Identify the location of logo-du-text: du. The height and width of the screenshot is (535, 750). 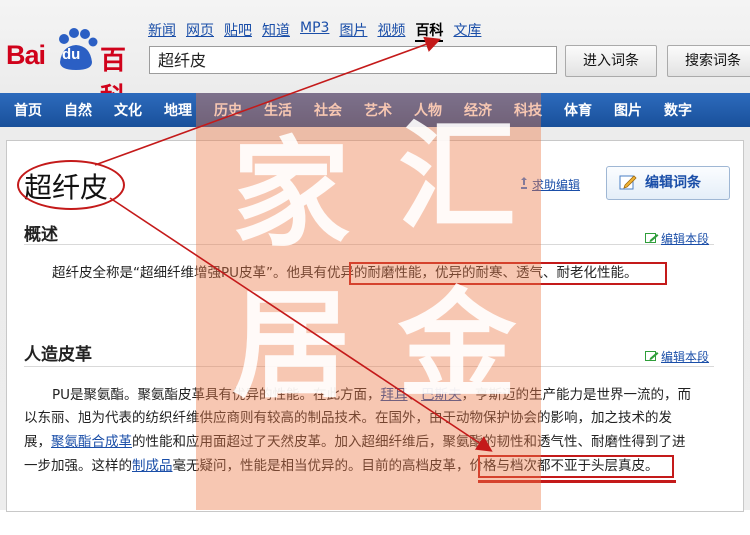
(71, 54).